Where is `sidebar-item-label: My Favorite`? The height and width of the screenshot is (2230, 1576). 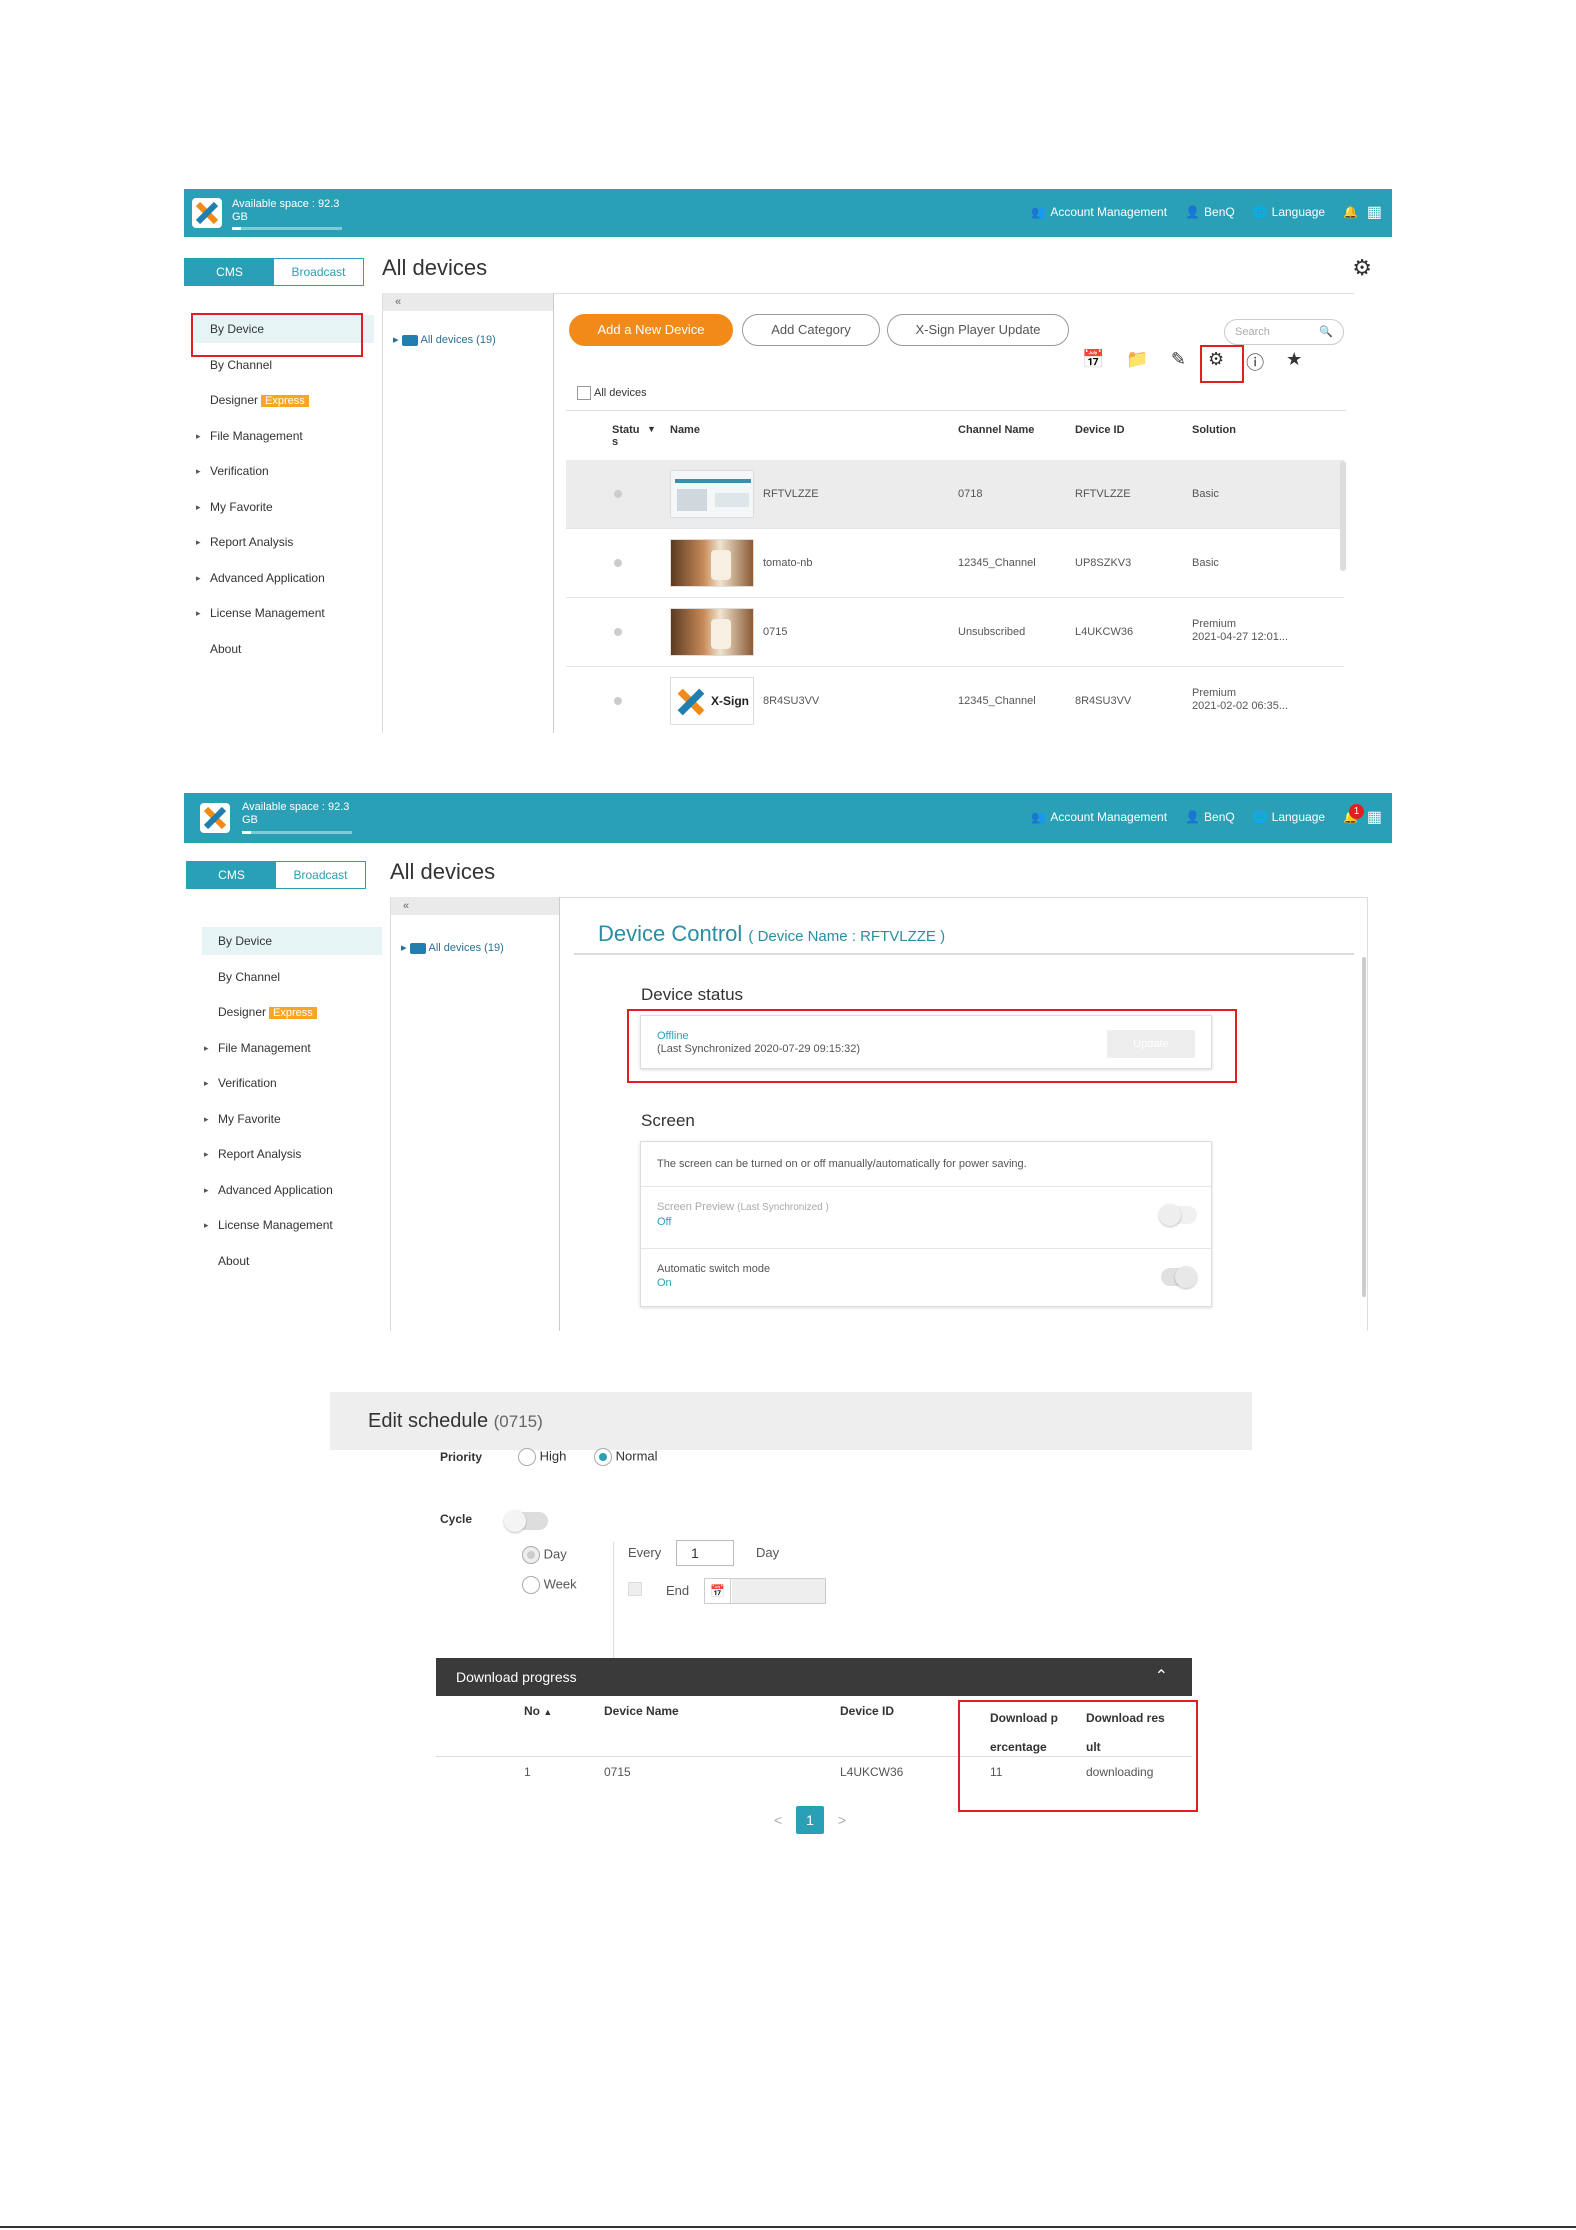
sidebar-item-label: My Favorite is located at coordinates (249, 1118).